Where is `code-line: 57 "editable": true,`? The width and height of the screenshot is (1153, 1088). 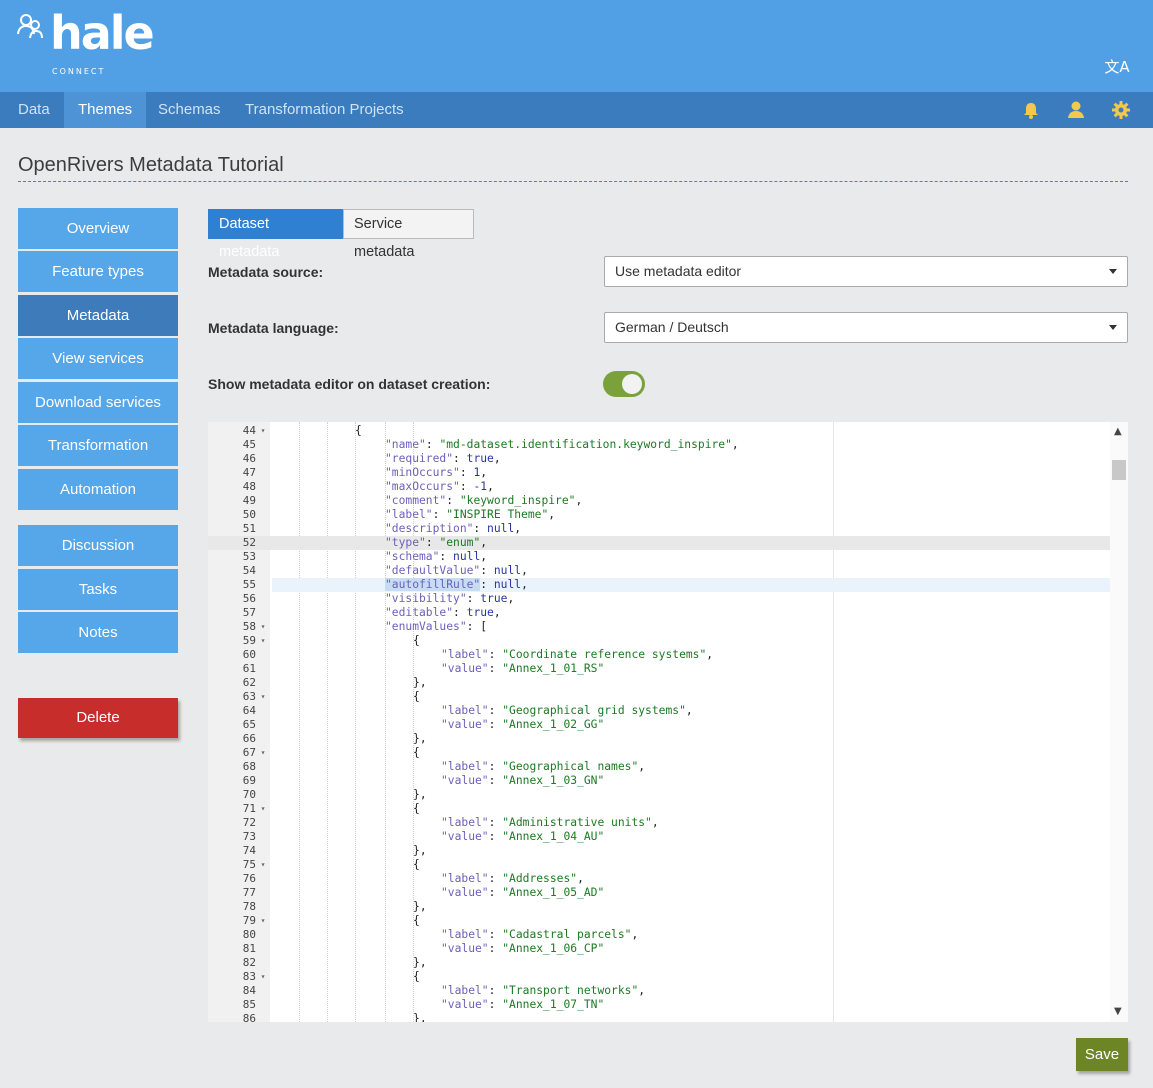
code-line: 57 "editable": true, is located at coordinates (659, 613).